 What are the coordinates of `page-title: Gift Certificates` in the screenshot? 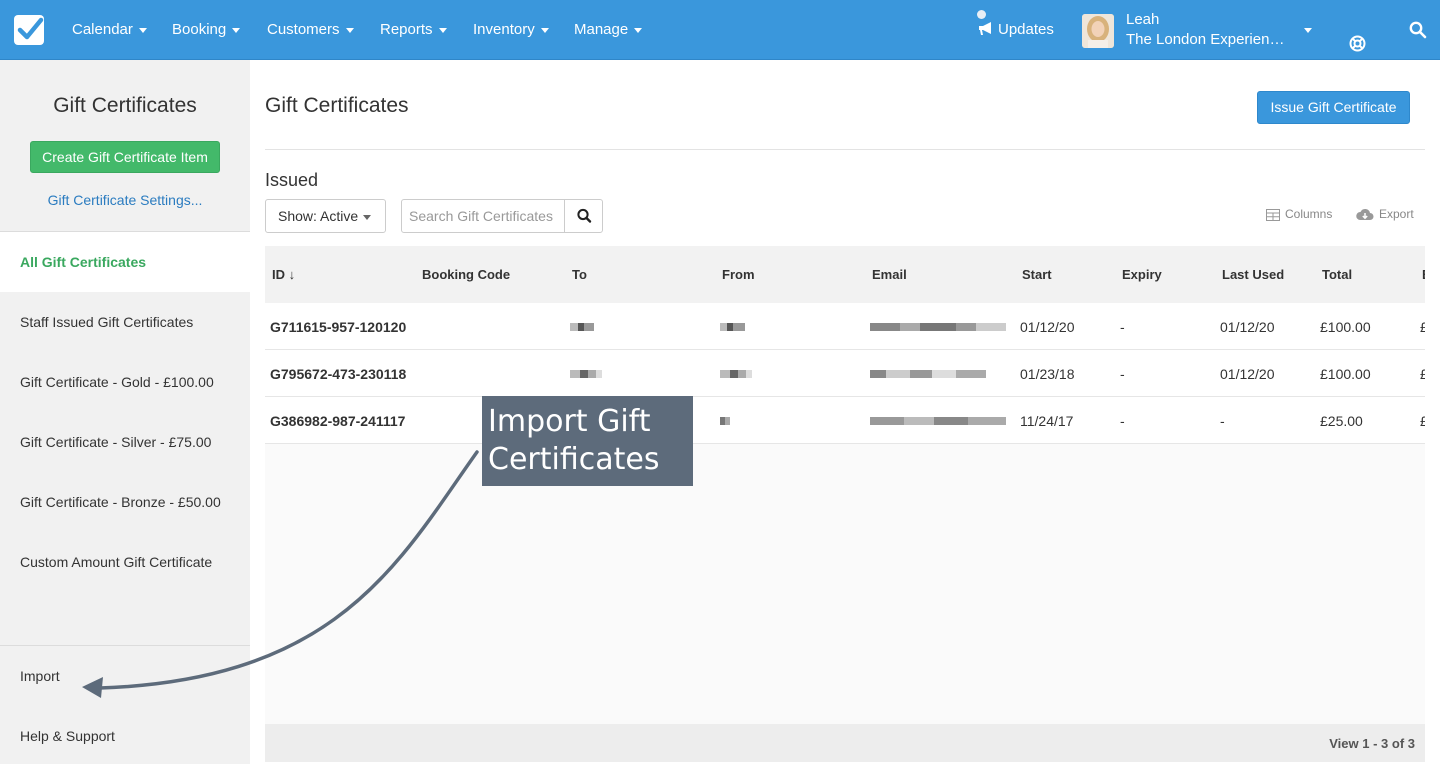 It's located at (337, 105).